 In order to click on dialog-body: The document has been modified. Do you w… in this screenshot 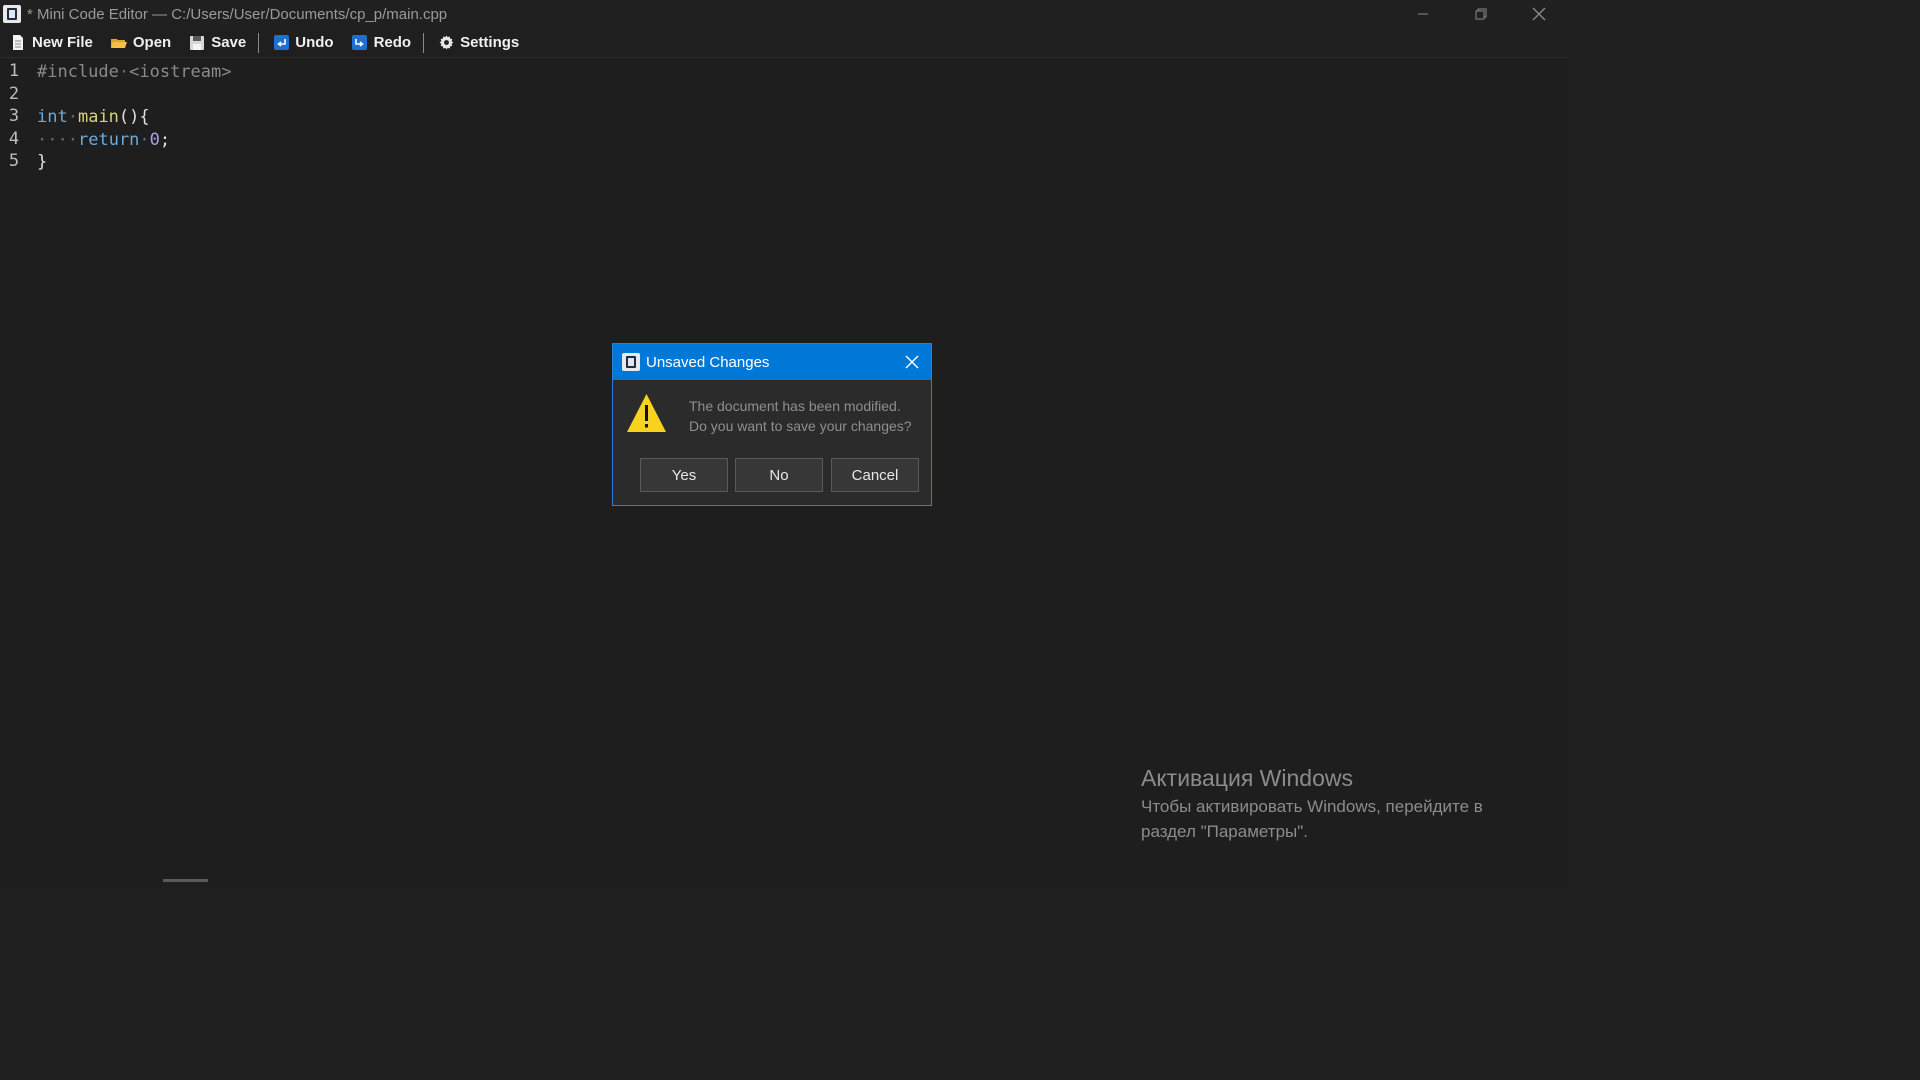, I will do `click(772, 443)`.